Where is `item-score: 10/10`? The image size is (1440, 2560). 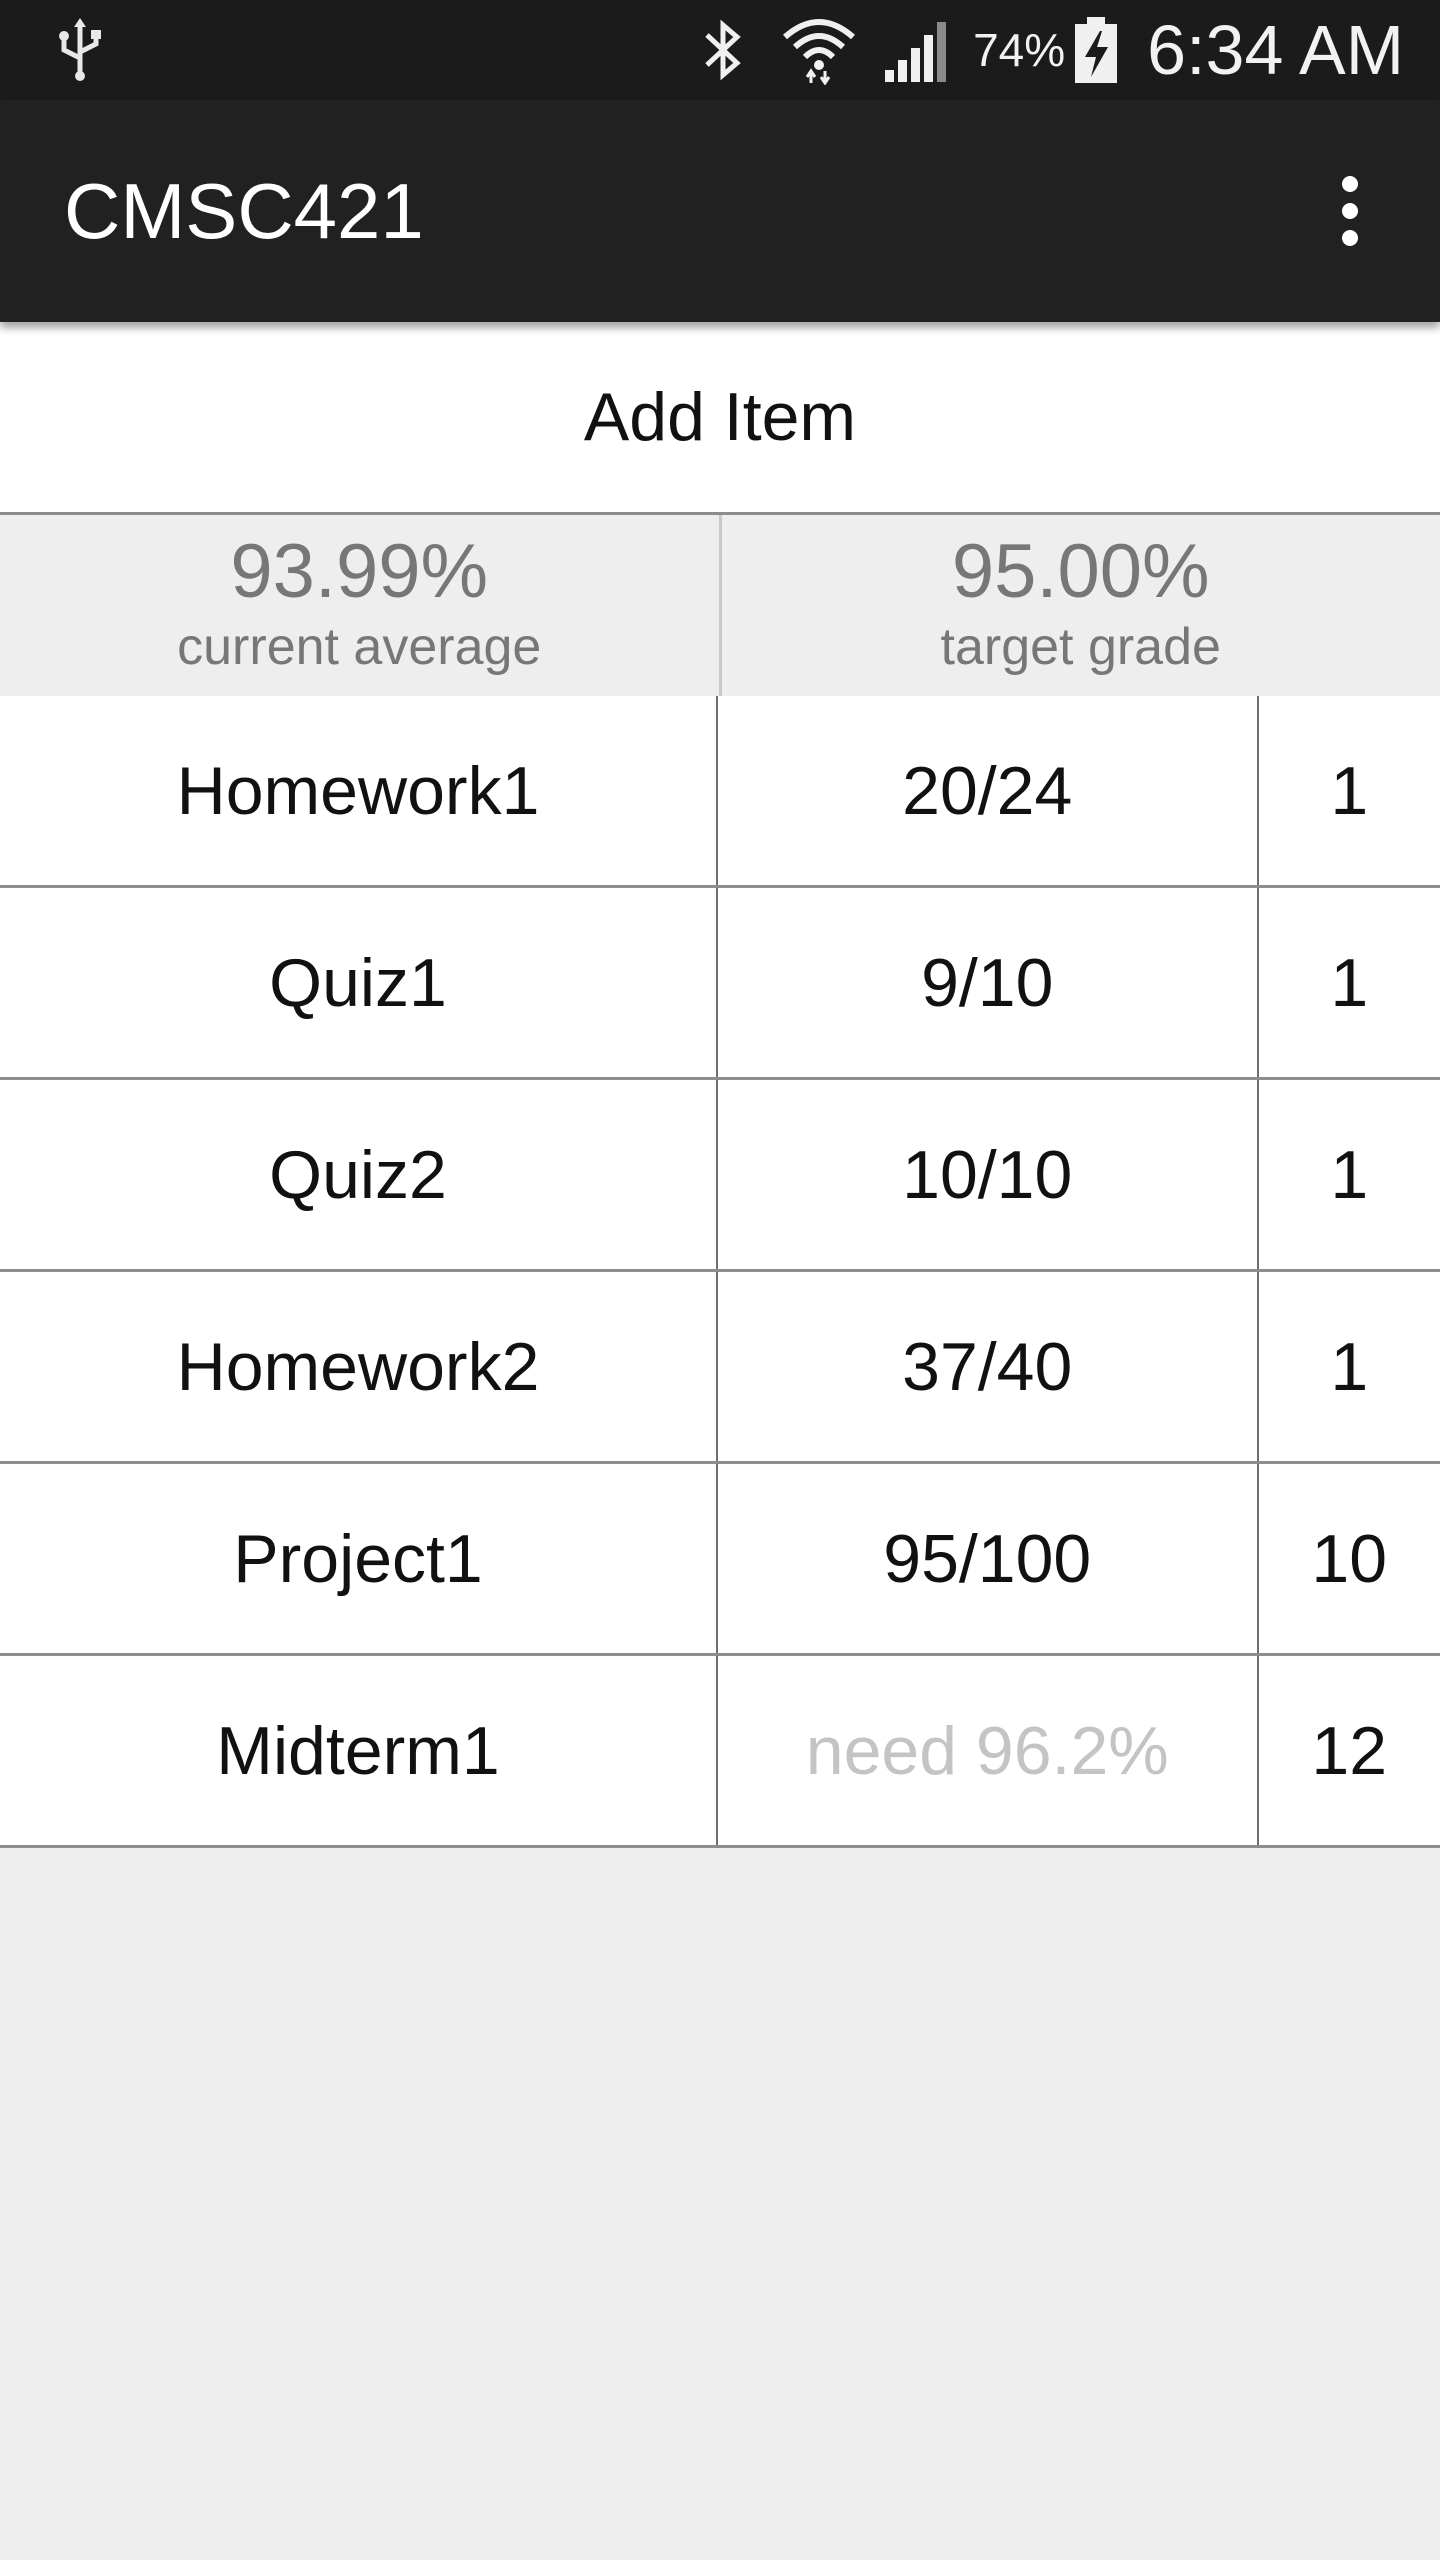
item-score: 10/10 is located at coordinates (986, 1174).